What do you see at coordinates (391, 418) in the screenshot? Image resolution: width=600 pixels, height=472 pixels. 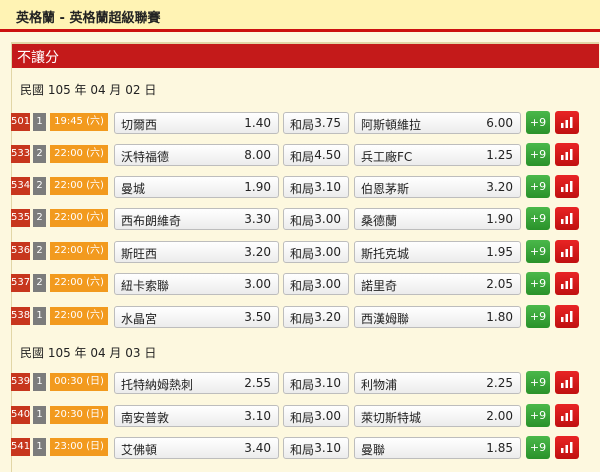 I see `away-team: 萊切斯特城` at bounding box center [391, 418].